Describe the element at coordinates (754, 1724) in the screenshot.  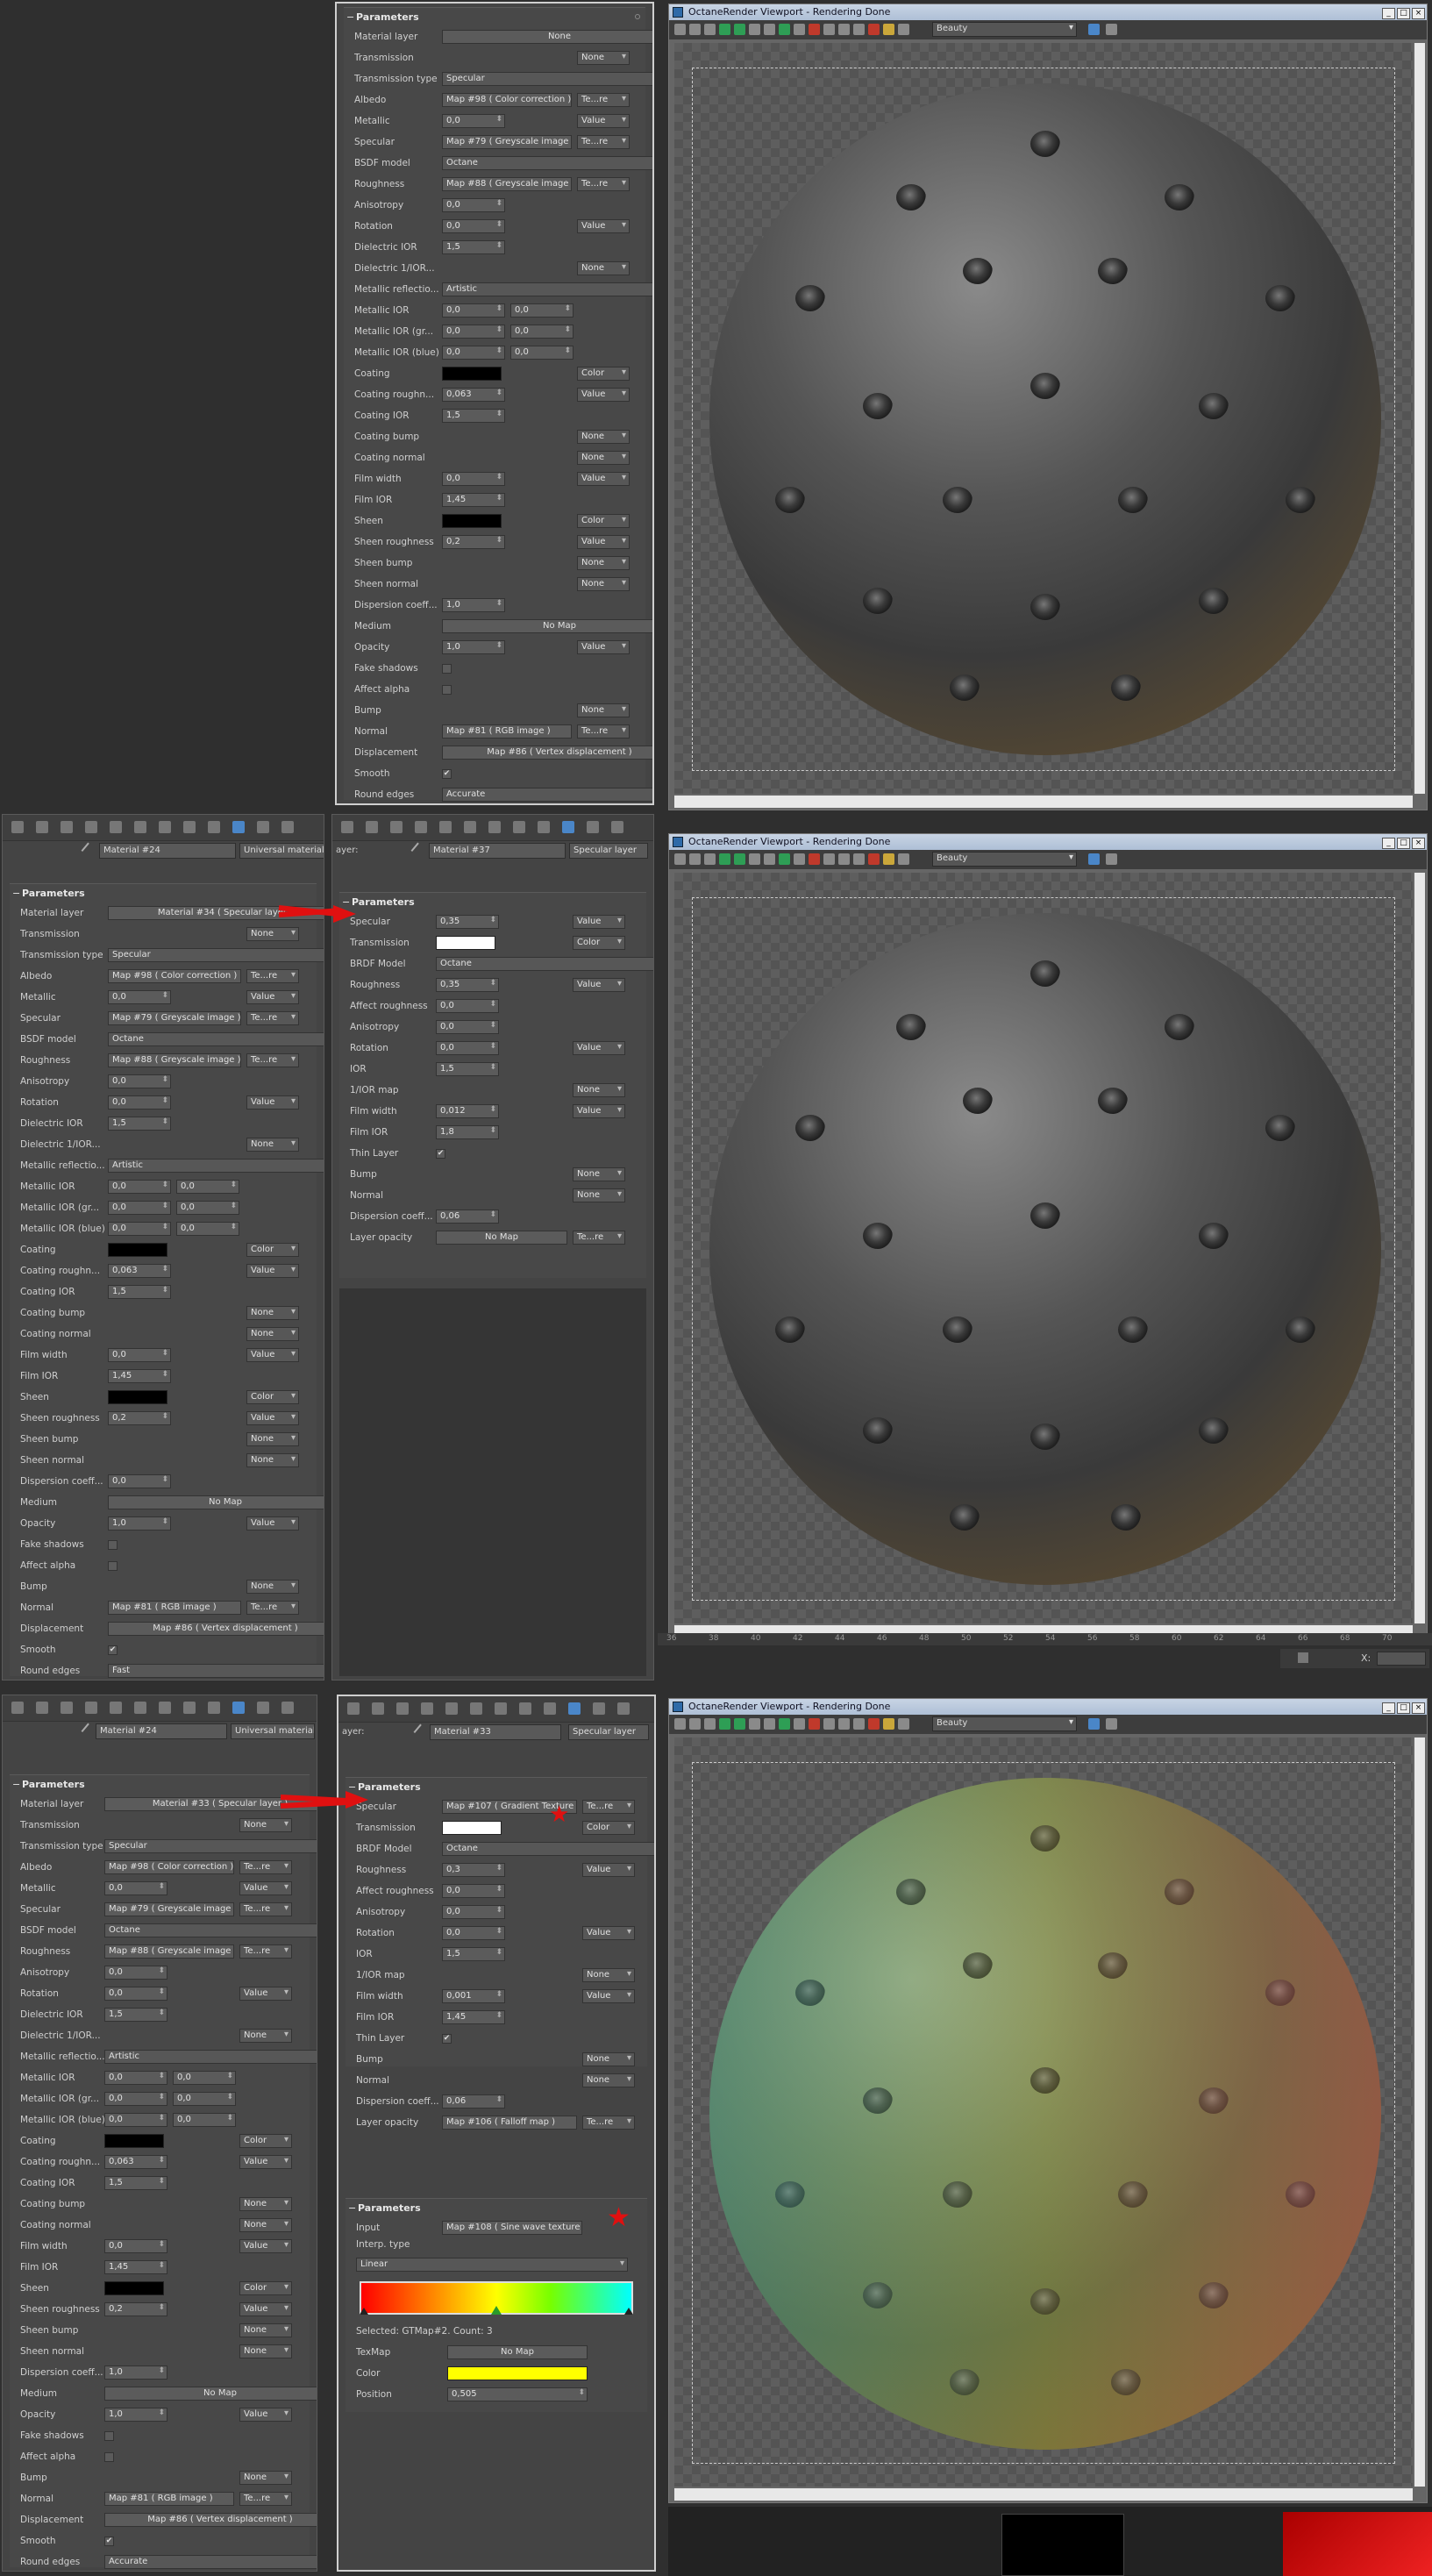
I see `pause-icon` at that location.